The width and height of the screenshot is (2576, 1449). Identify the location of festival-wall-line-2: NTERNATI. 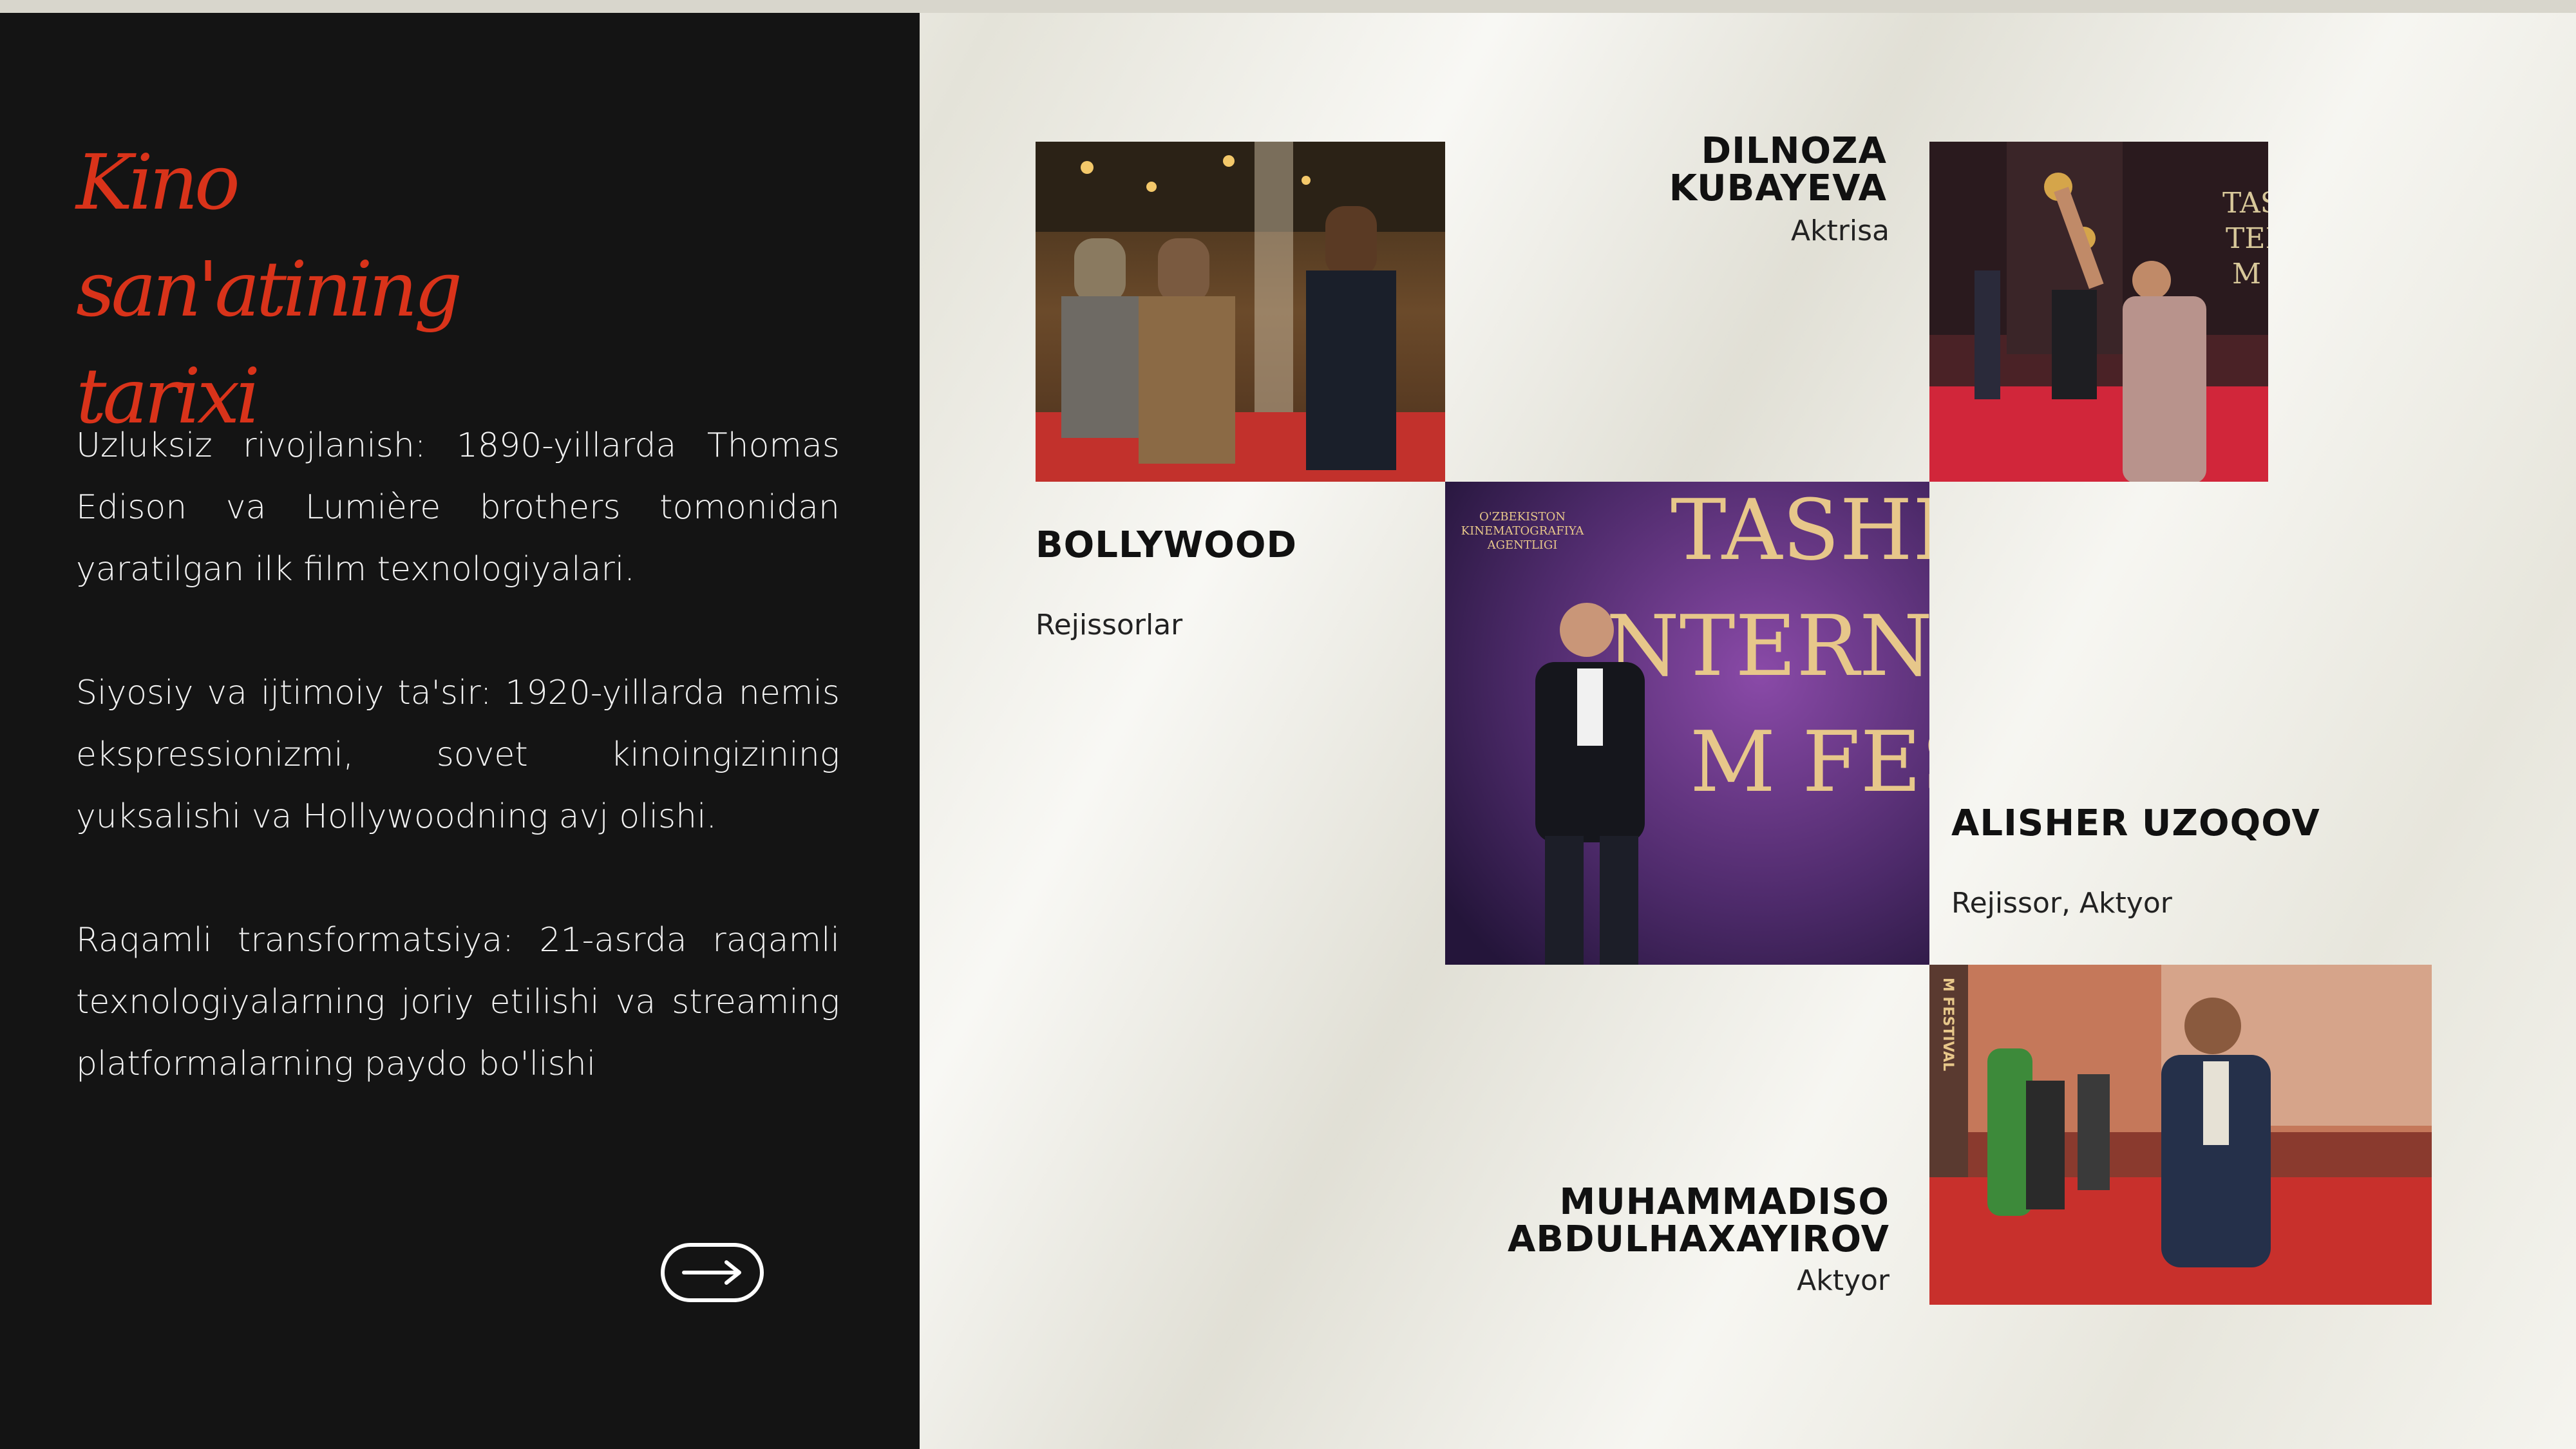
(1768, 646).